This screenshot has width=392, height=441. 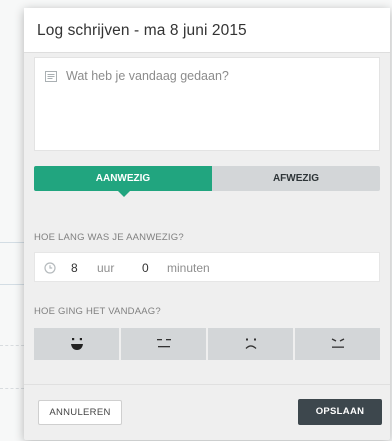 I want to click on mood-selector, so click(x=207, y=344).